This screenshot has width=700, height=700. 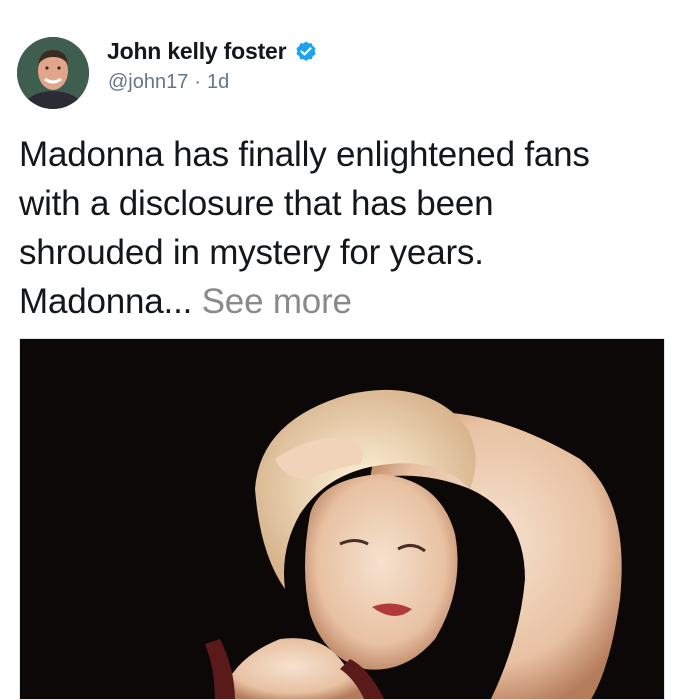 What do you see at coordinates (306, 52) in the screenshot?
I see `verified-badge-icon` at bounding box center [306, 52].